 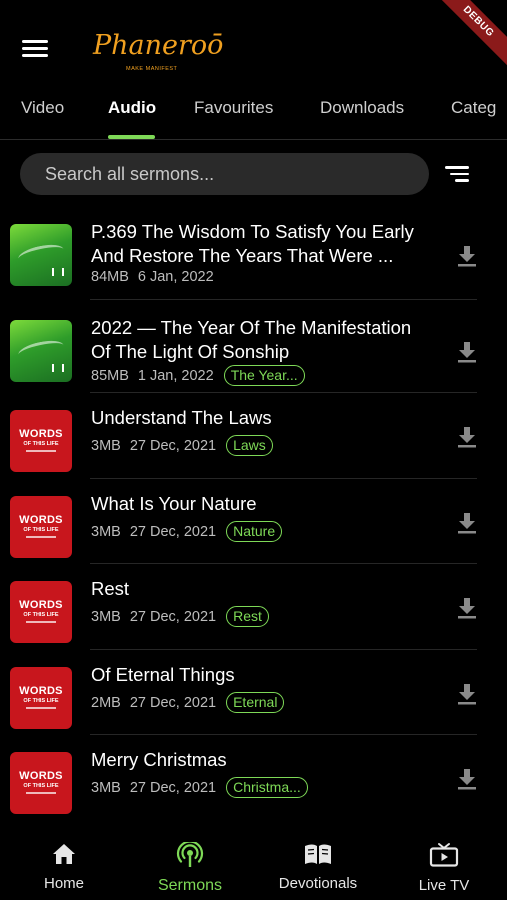 I want to click on menu-icon, so click(x=35, y=51).